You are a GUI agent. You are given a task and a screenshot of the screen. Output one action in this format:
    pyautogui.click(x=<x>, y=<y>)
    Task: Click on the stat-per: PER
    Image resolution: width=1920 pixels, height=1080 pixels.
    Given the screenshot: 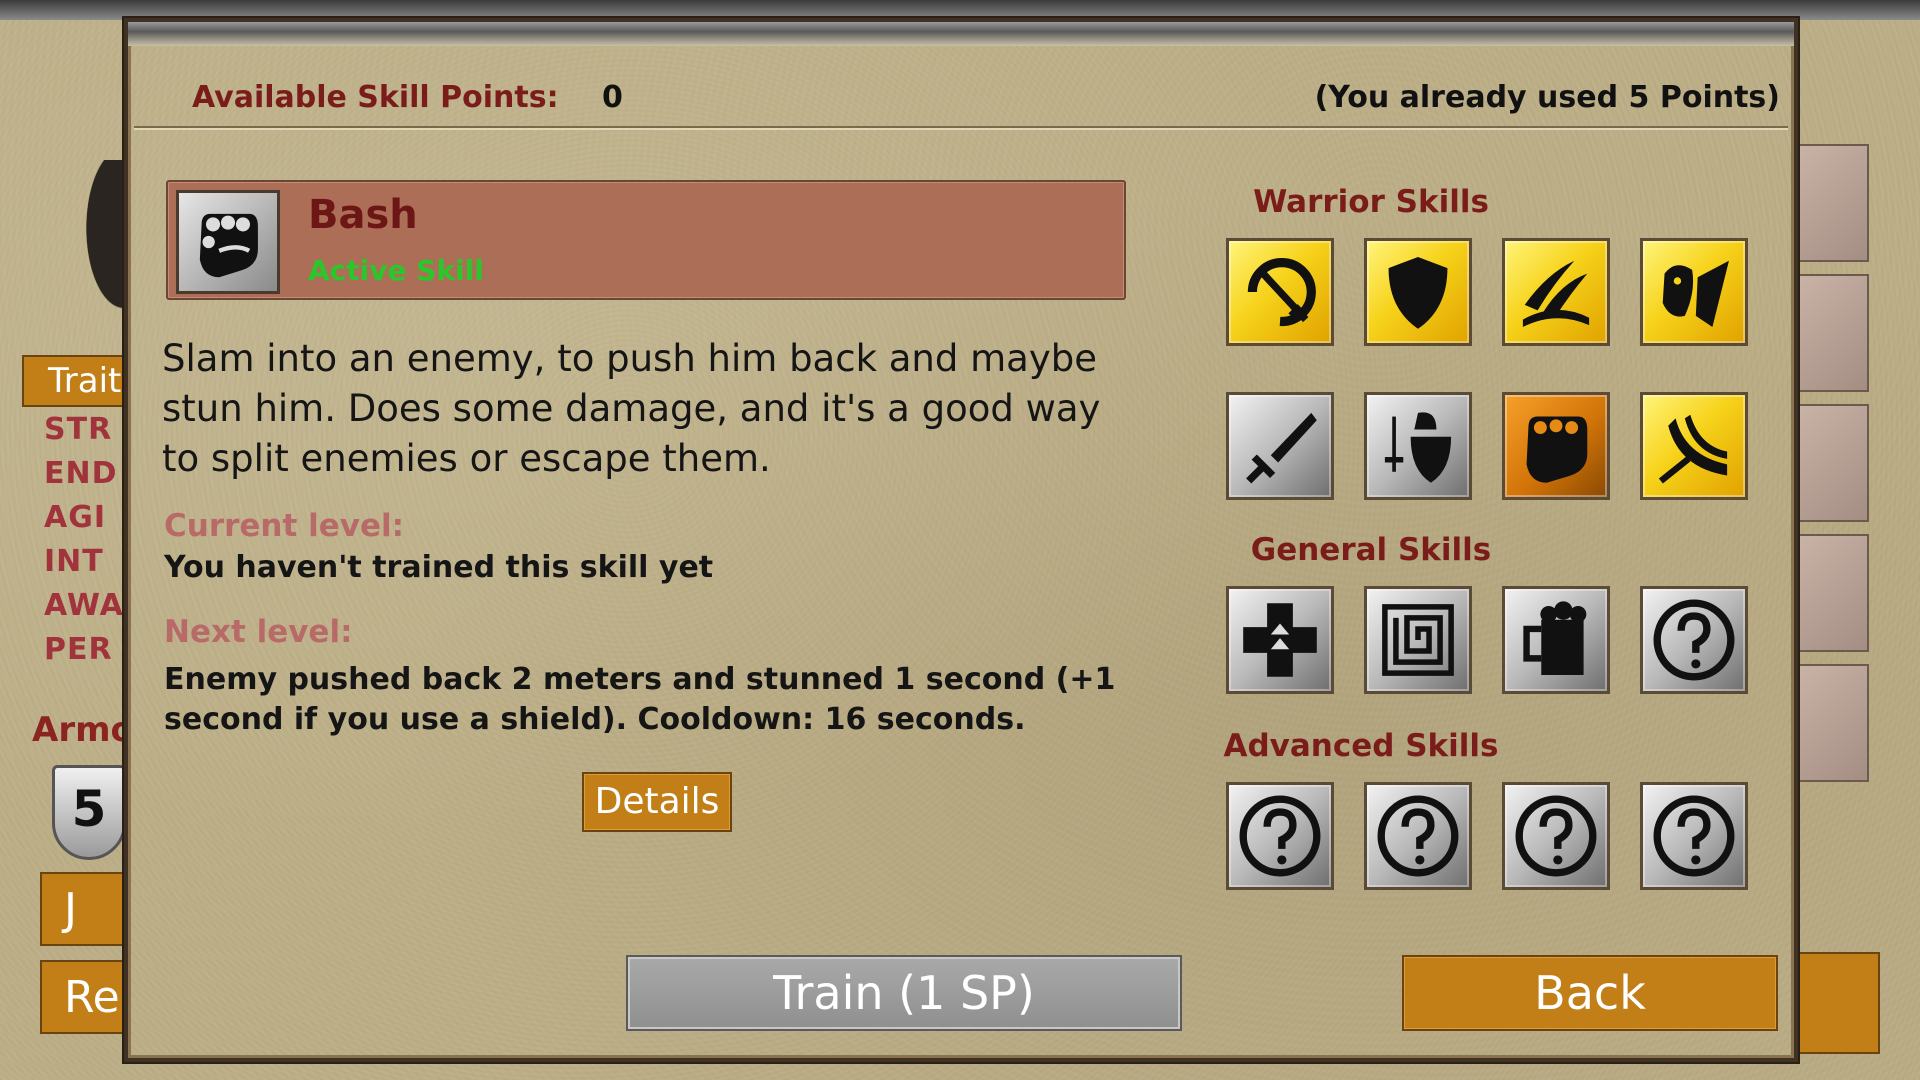 What is the action you would take?
    pyautogui.click(x=78, y=649)
    